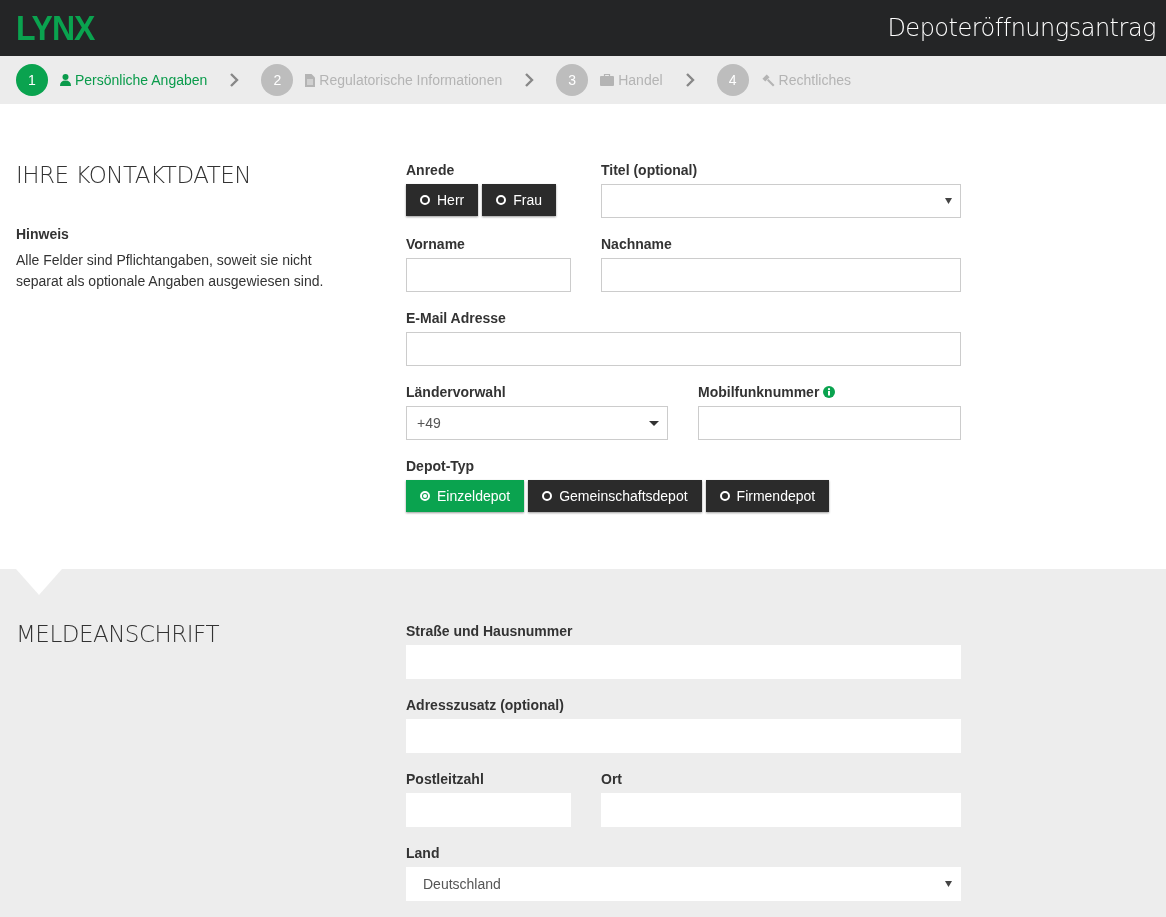  Describe the element at coordinates (572, 80) in the screenshot. I see `step-number: 3` at that location.